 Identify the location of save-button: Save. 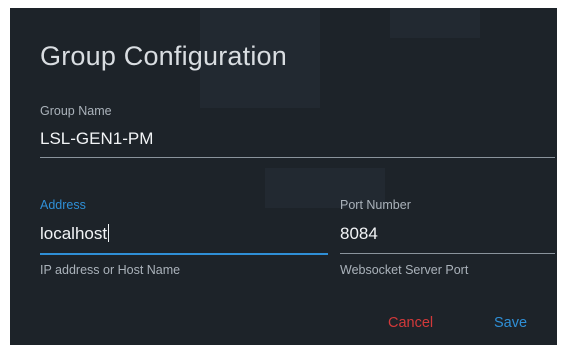
(510, 323).